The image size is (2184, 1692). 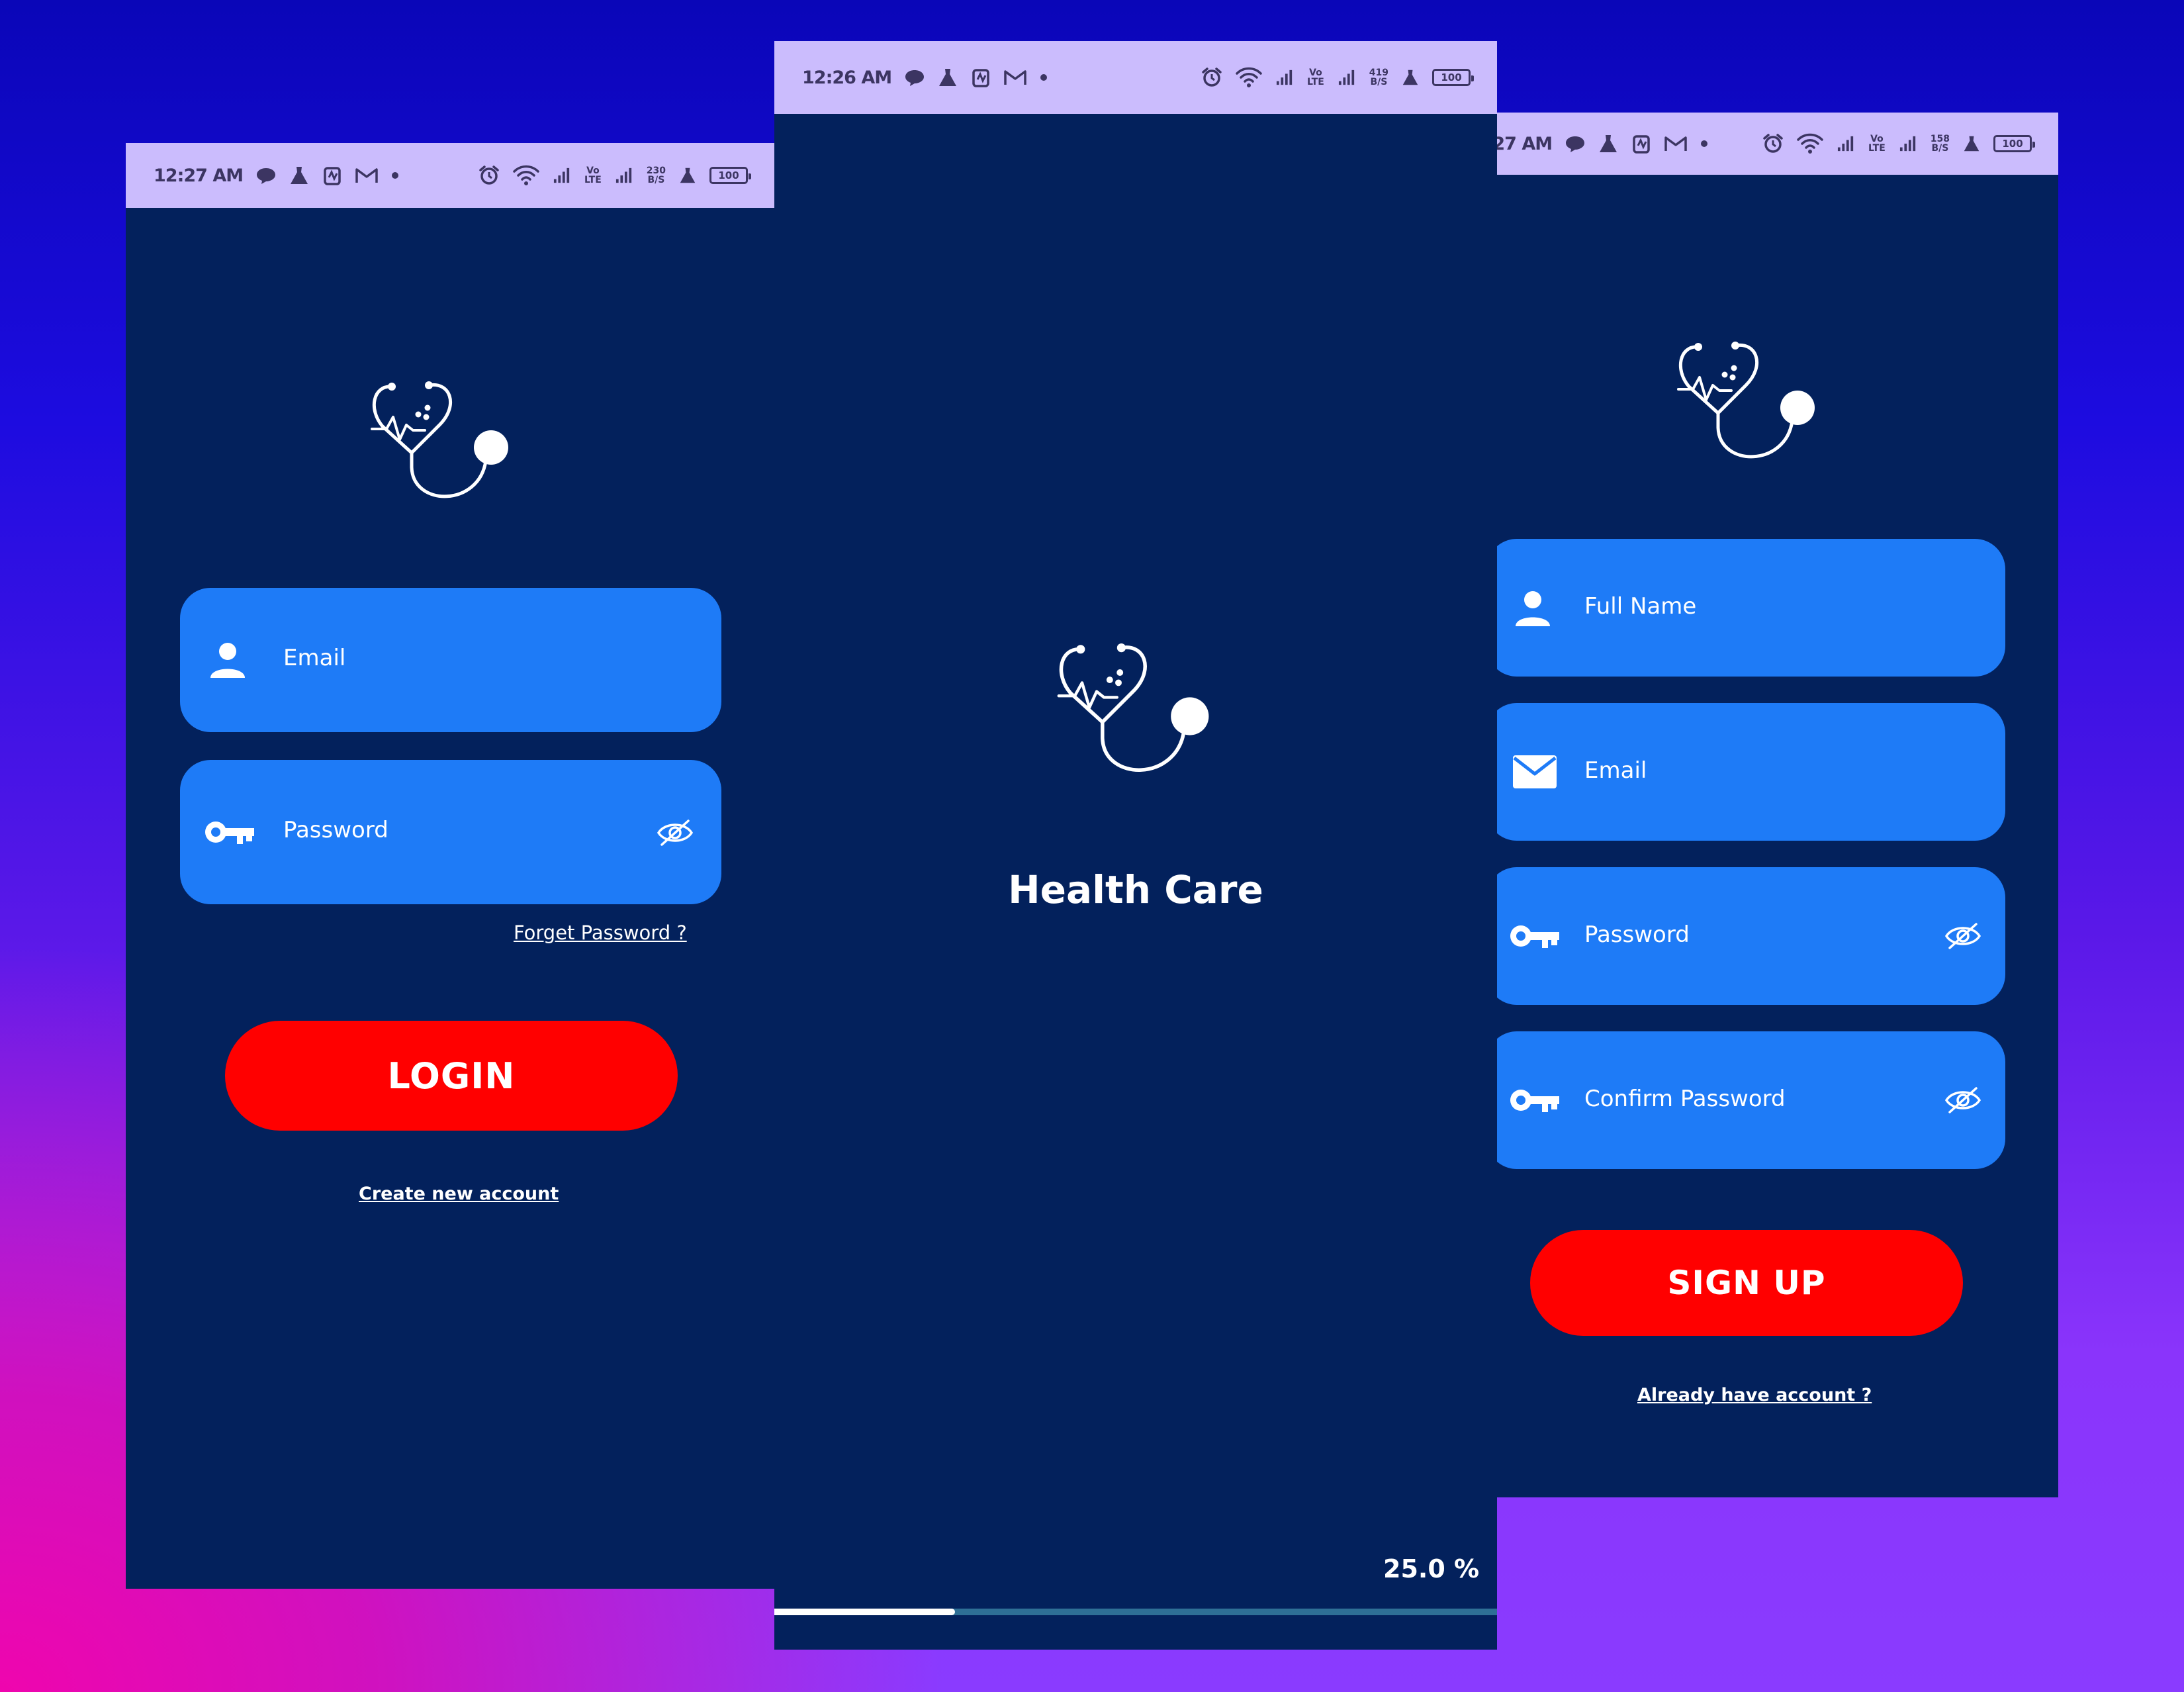 What do you see at coordinates (1379, 77) in the screenshot?
I see `net-speed: 419 B/S` at bounding box center [1379, 77].